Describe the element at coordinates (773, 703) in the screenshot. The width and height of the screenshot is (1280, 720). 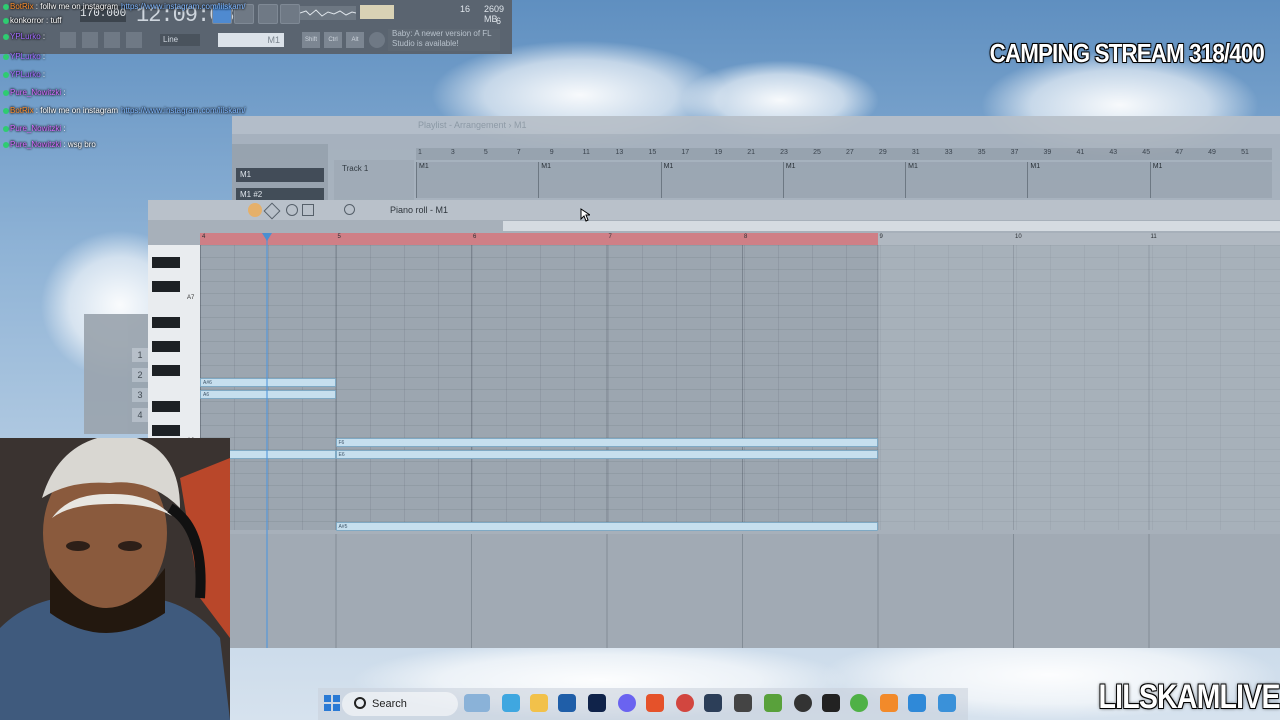
I see `minecraft-icon` at that location.